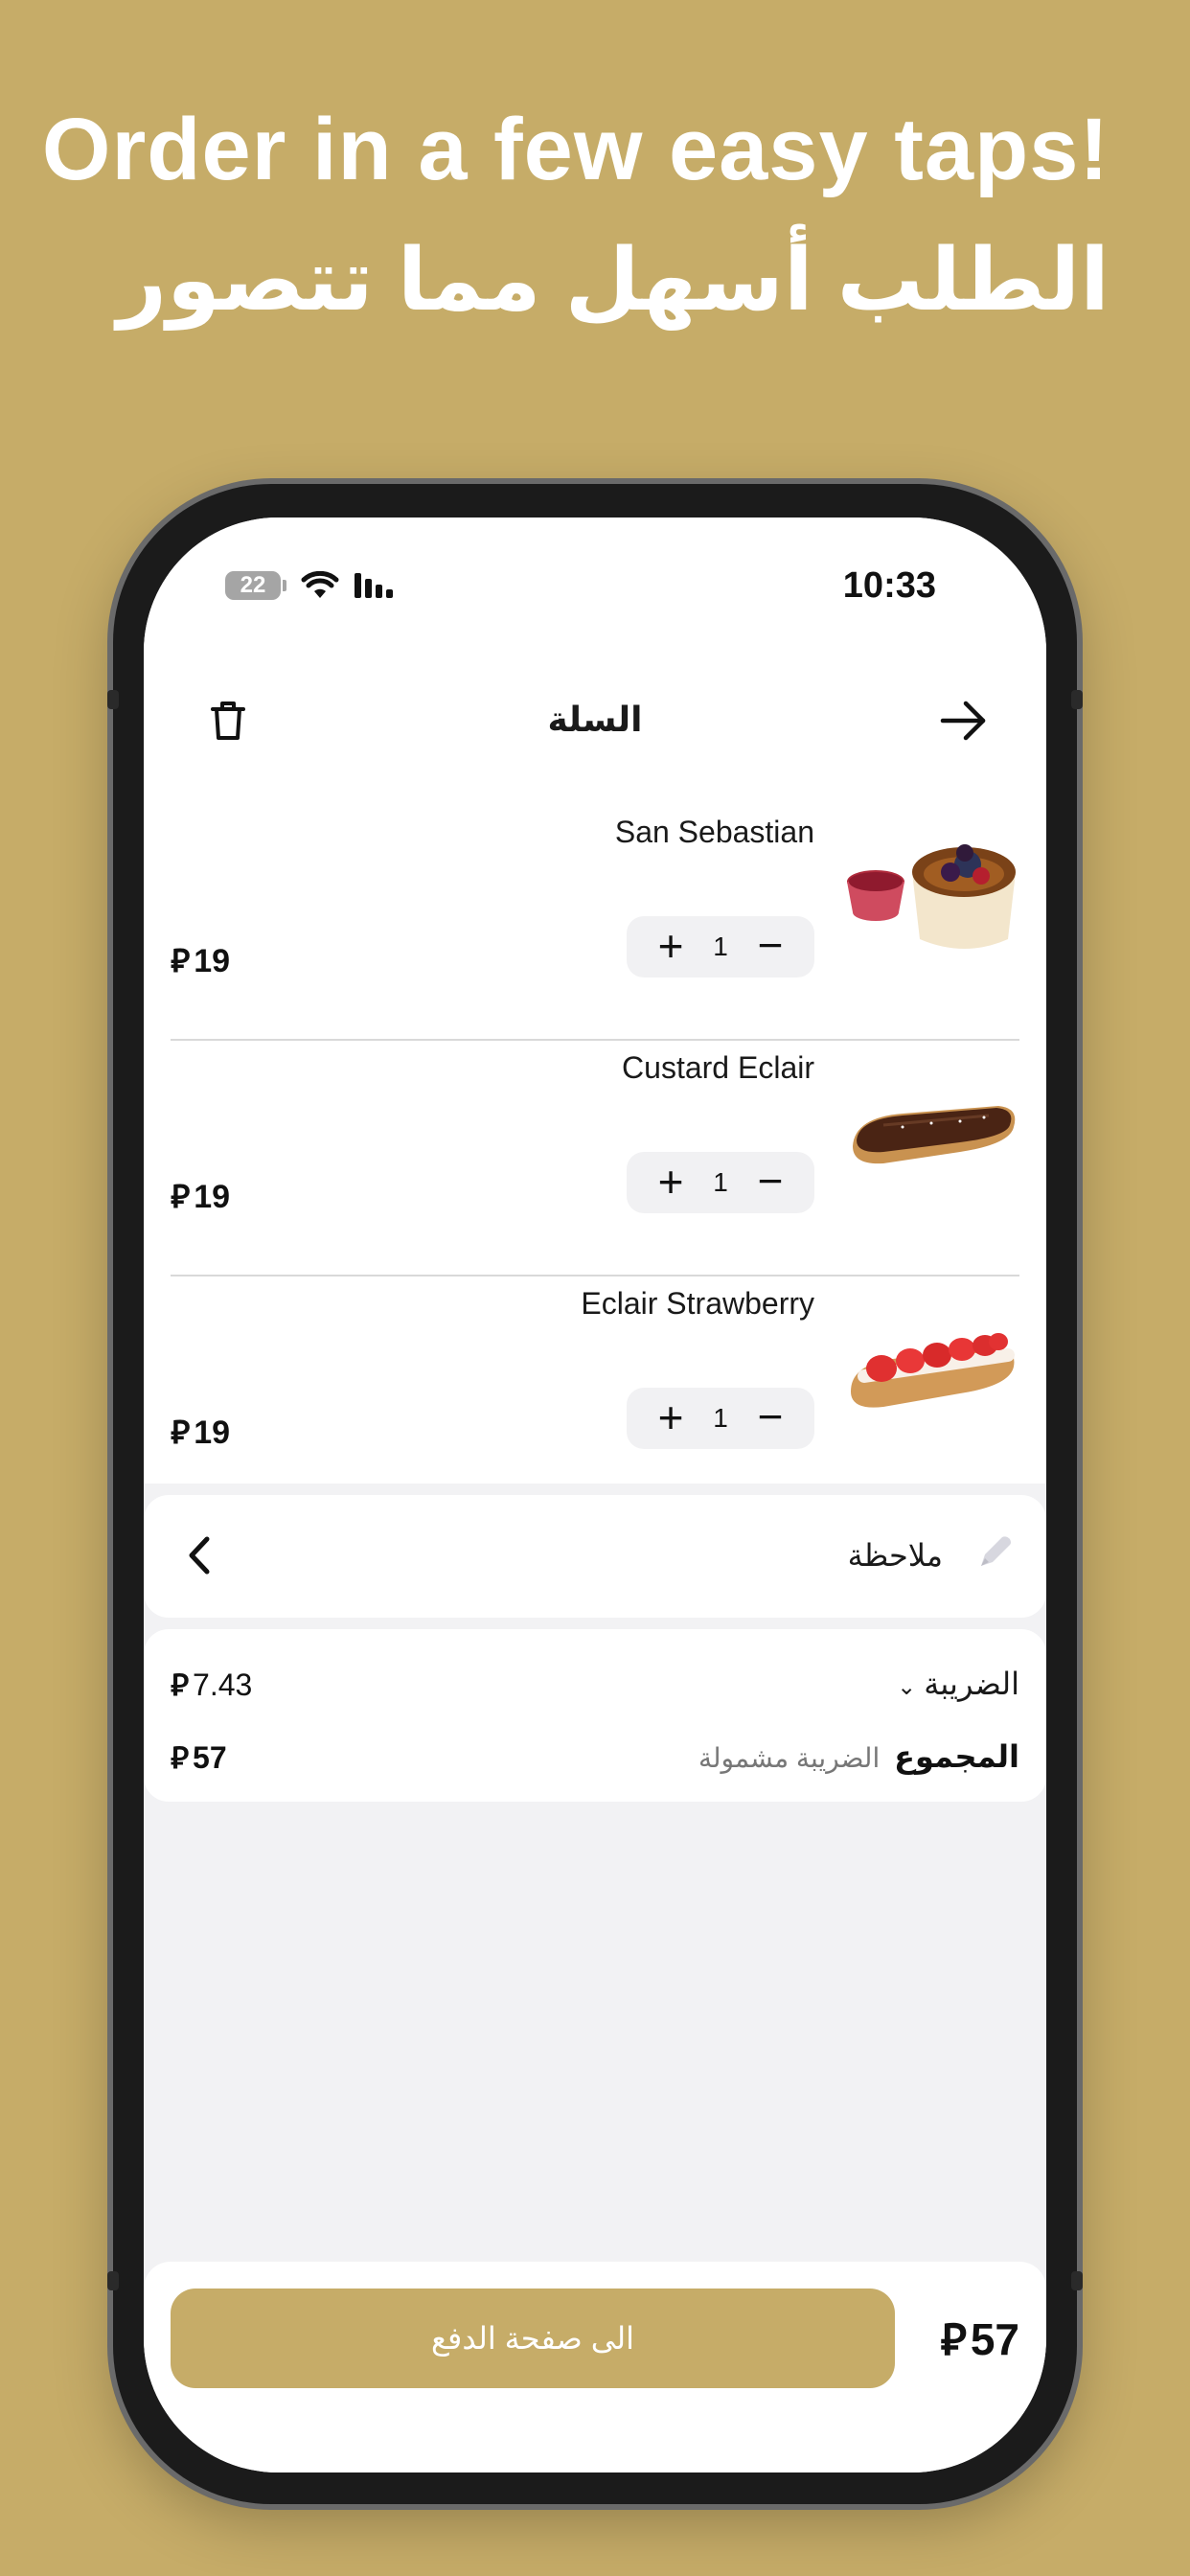  Describe the element at coordinates (595, 719) in the screenshot. I see `page-title: السلة` at that location.